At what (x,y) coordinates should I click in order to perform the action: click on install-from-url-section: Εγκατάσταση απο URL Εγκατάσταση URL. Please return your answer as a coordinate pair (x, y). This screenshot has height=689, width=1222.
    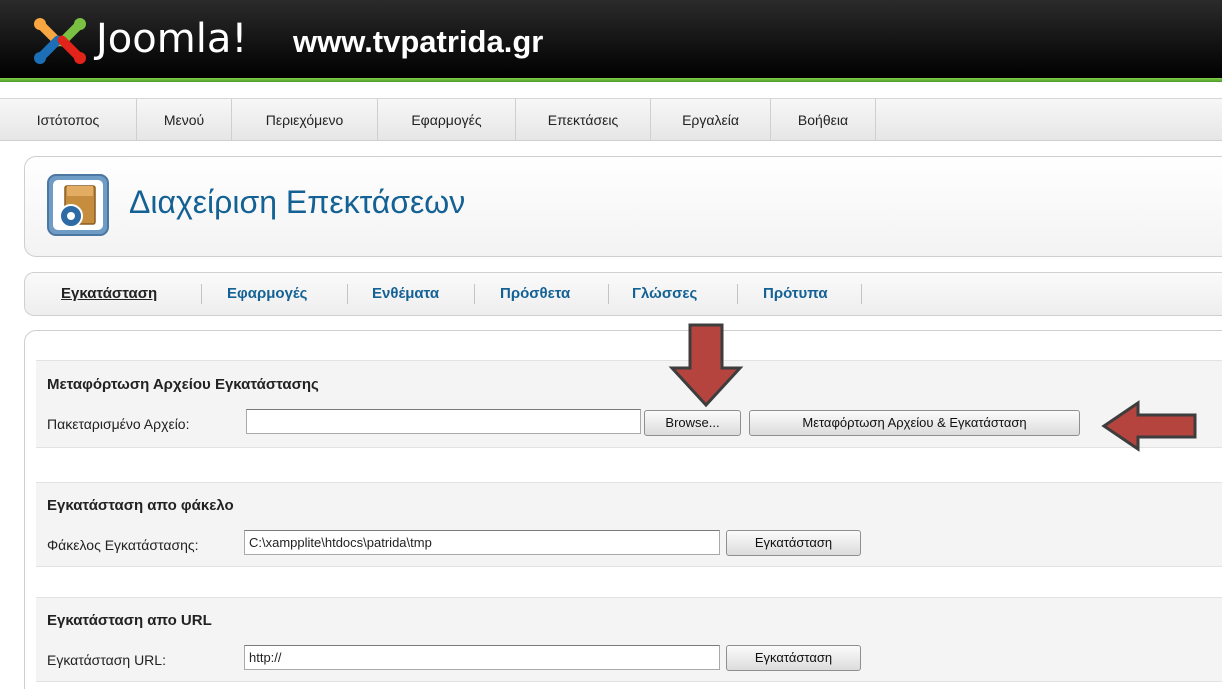
    Looking at the image, I should click on (629, 639).